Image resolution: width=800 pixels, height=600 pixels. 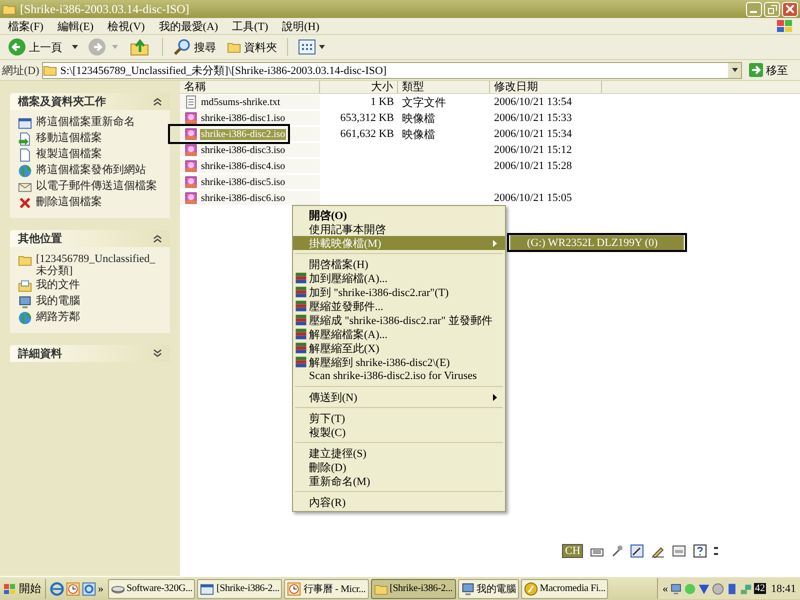 I want to click on menu-item: 工具(T), so click(x=251, y=26).